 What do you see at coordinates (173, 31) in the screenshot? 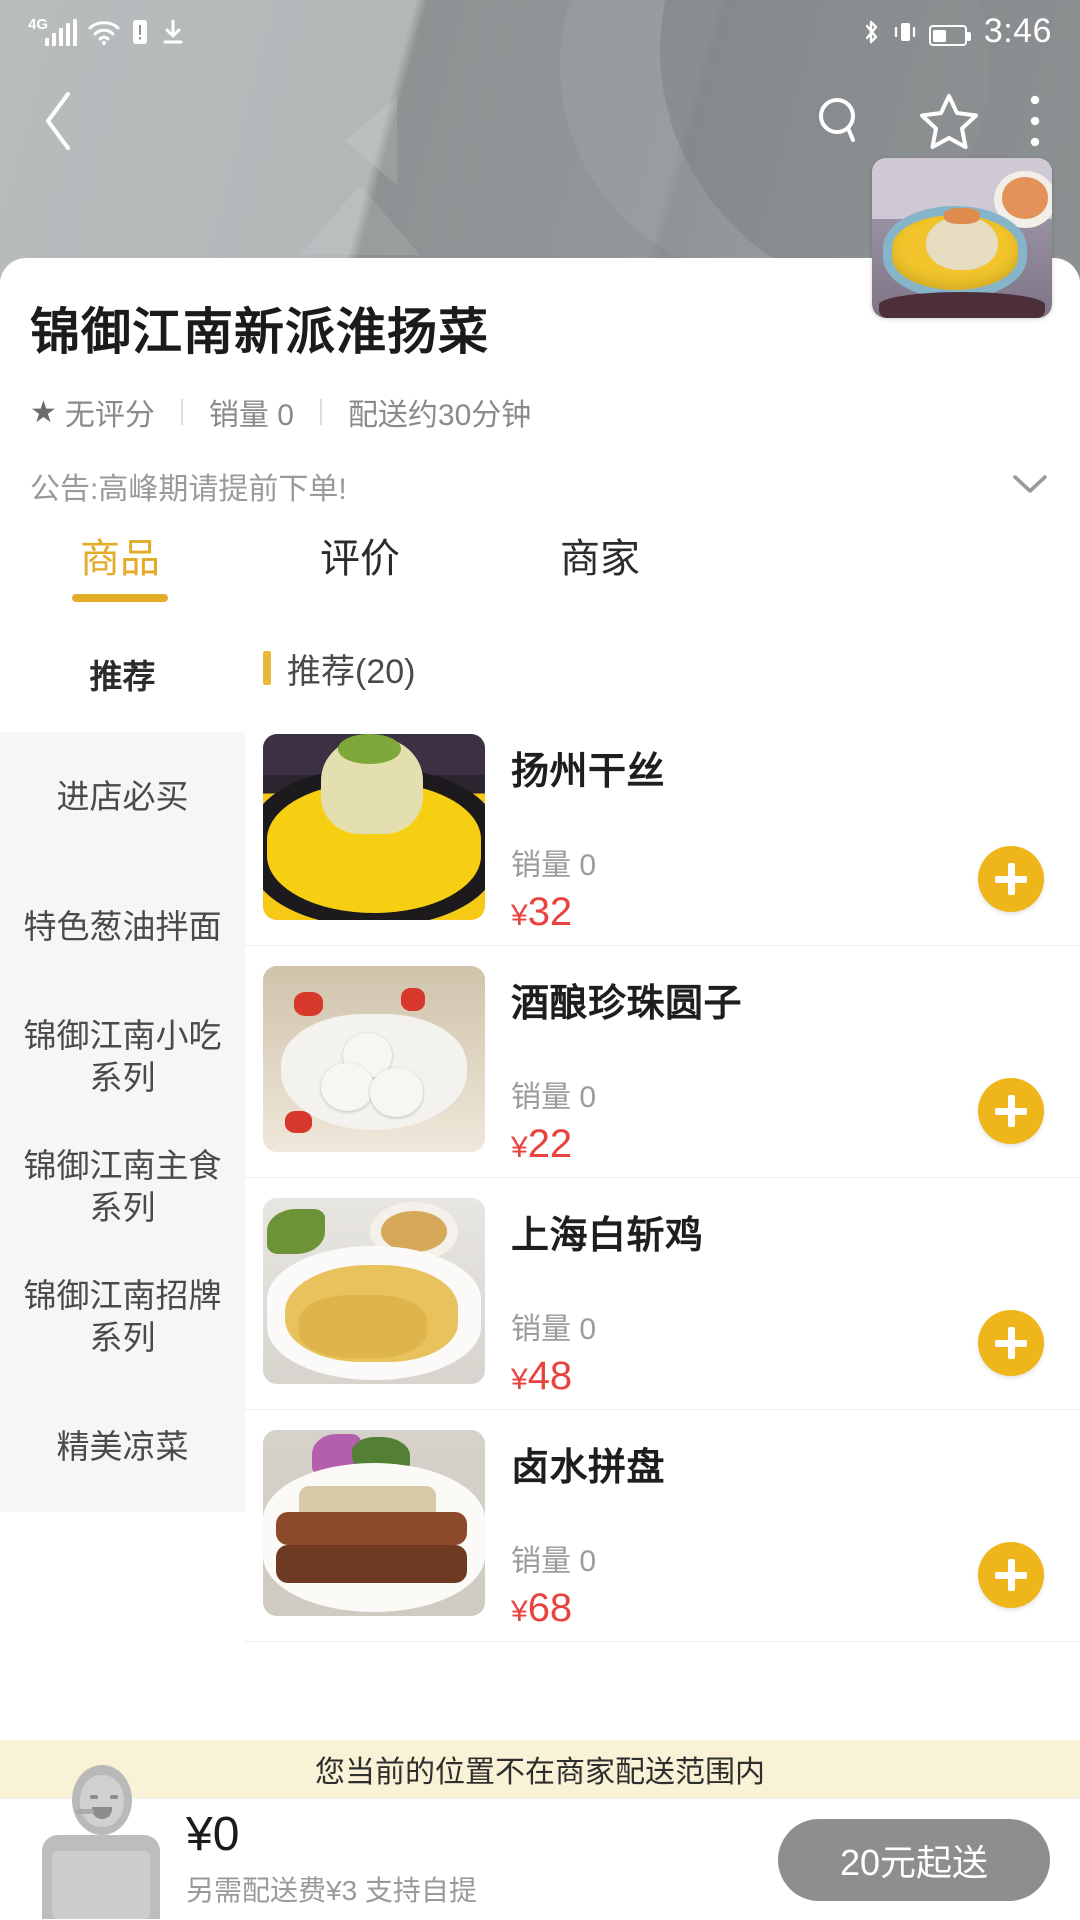
I see `download-icon` at bounding box center [173, 31].